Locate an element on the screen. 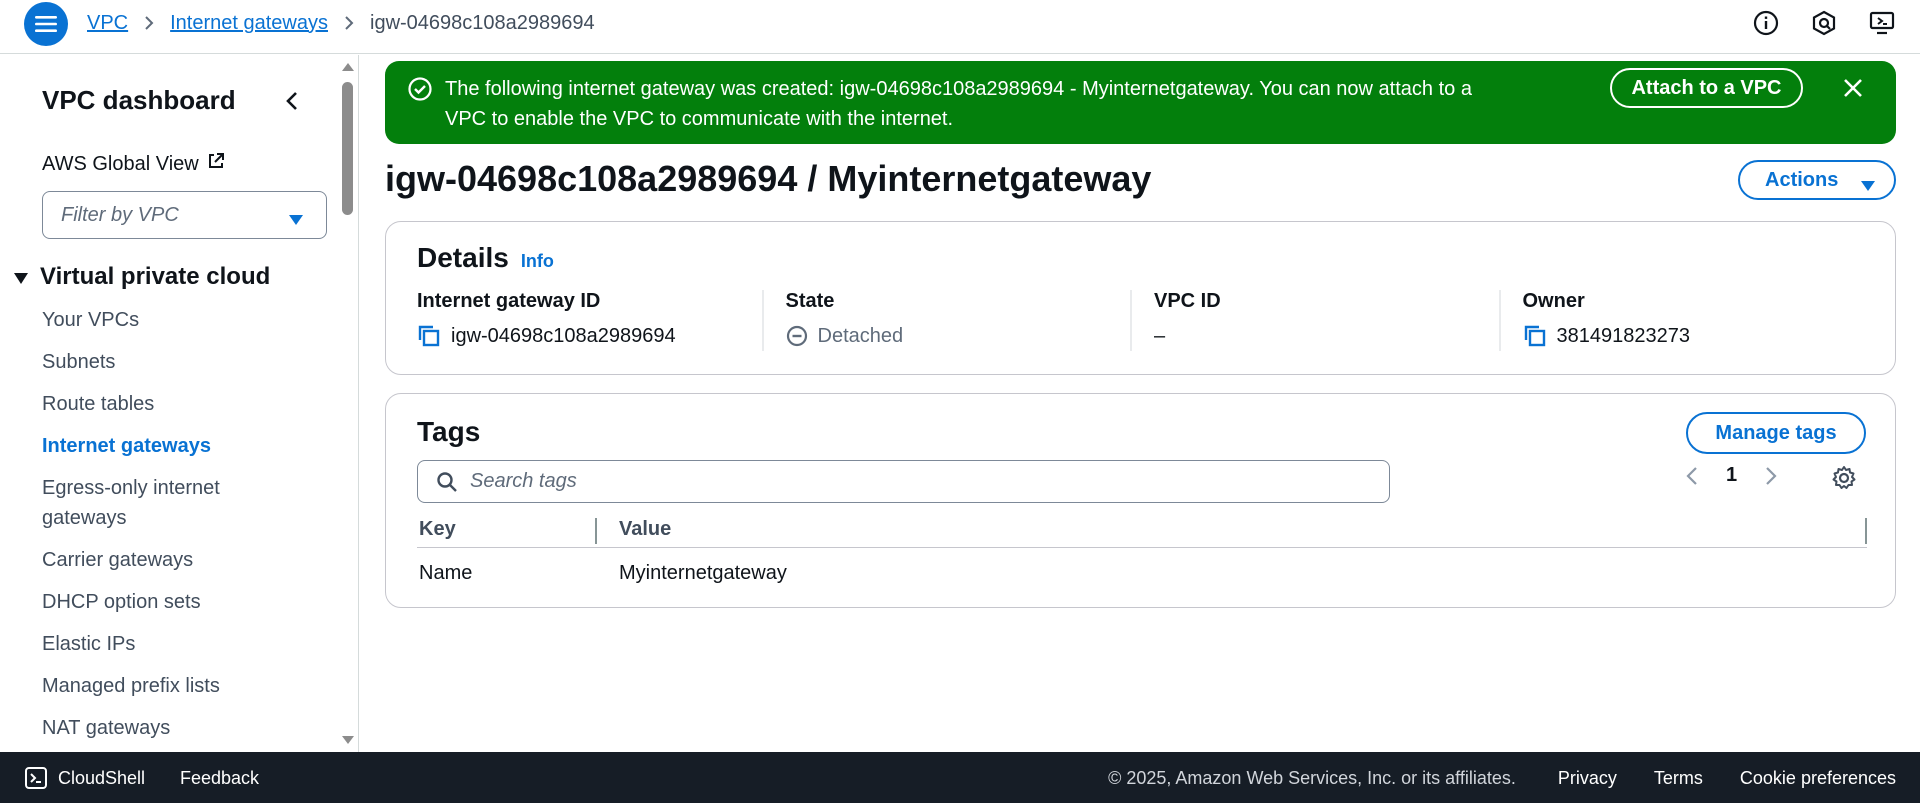 The image size is (1920, 803). current-page: 1 is located at coordinates (1731, 475).